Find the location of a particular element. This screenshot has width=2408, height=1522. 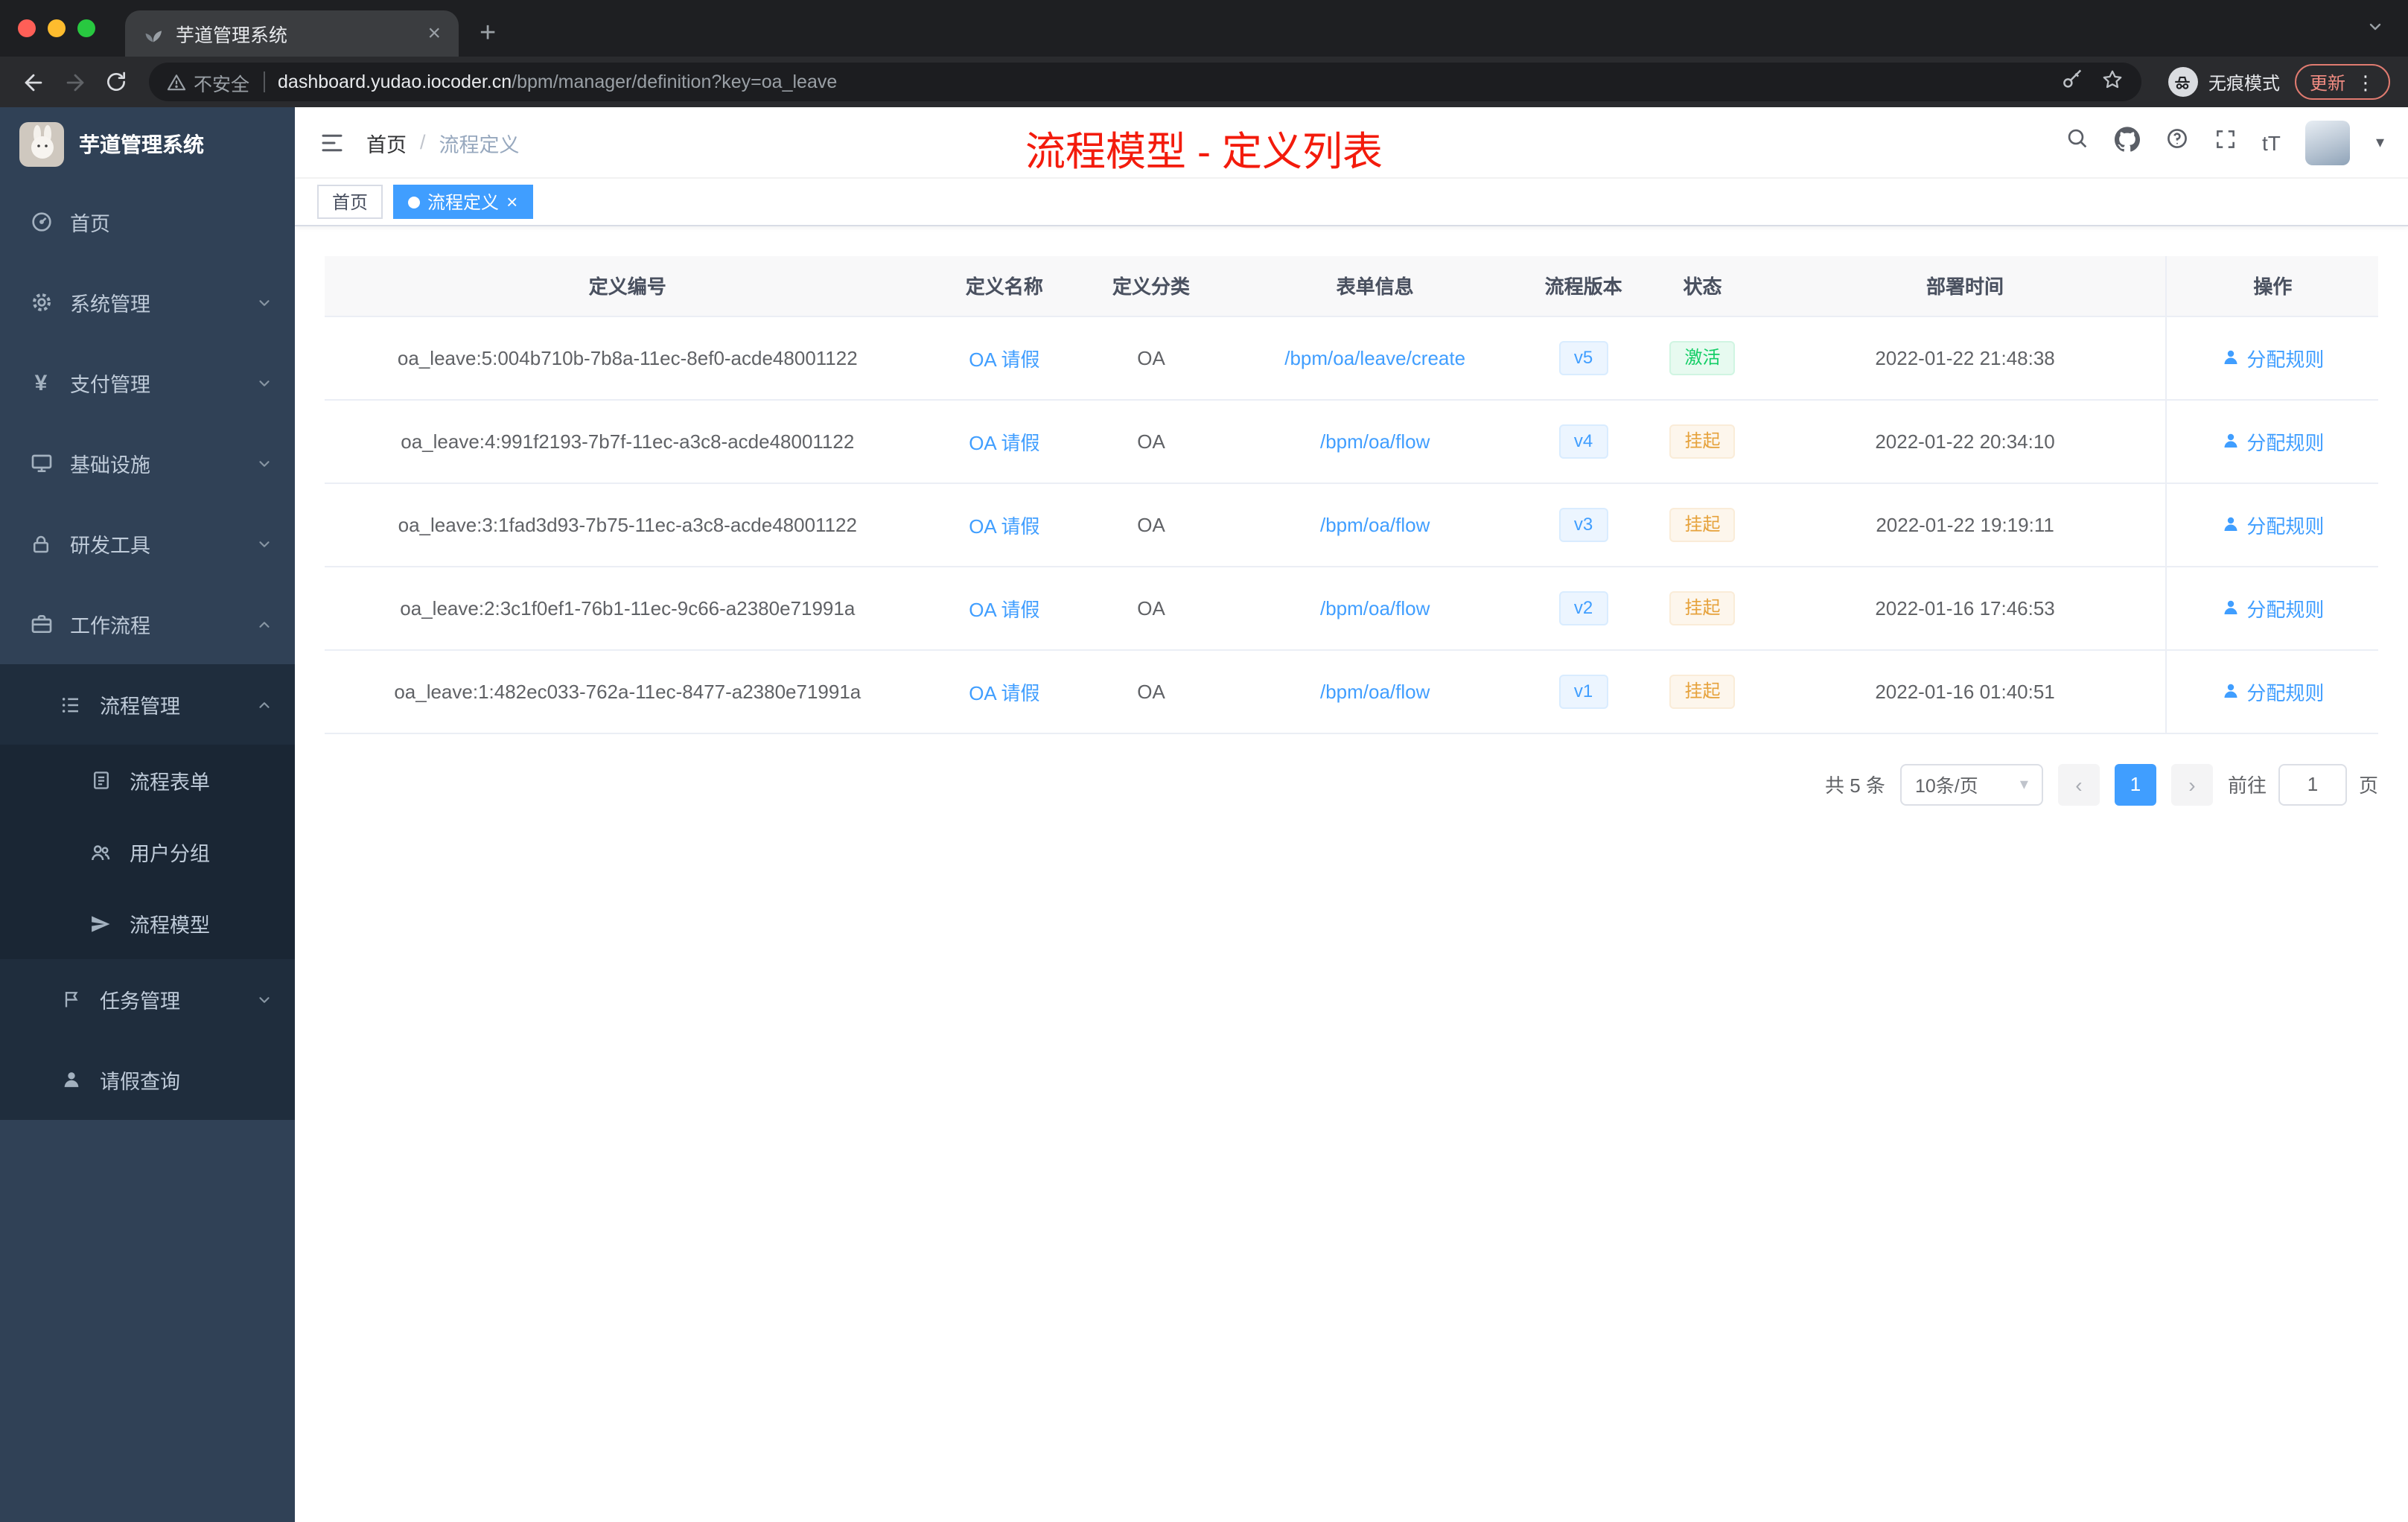

status-badge: 挂起 is located at coordinates (1702, 441).